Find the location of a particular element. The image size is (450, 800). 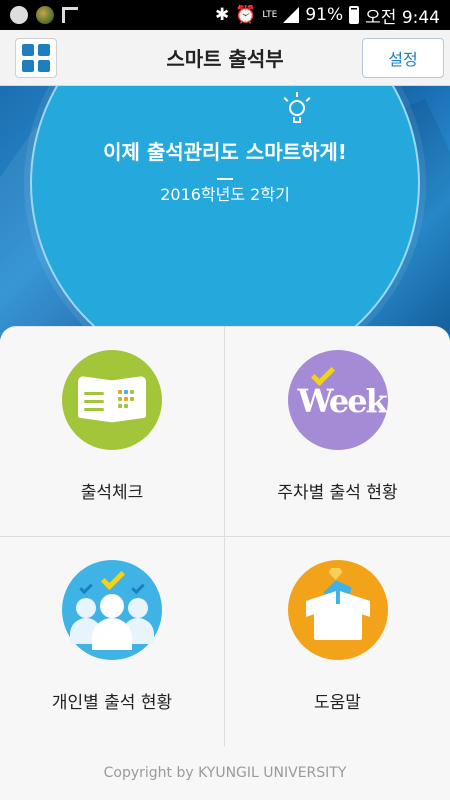

battery-percent: 91% is located at coordinates (324, 15).